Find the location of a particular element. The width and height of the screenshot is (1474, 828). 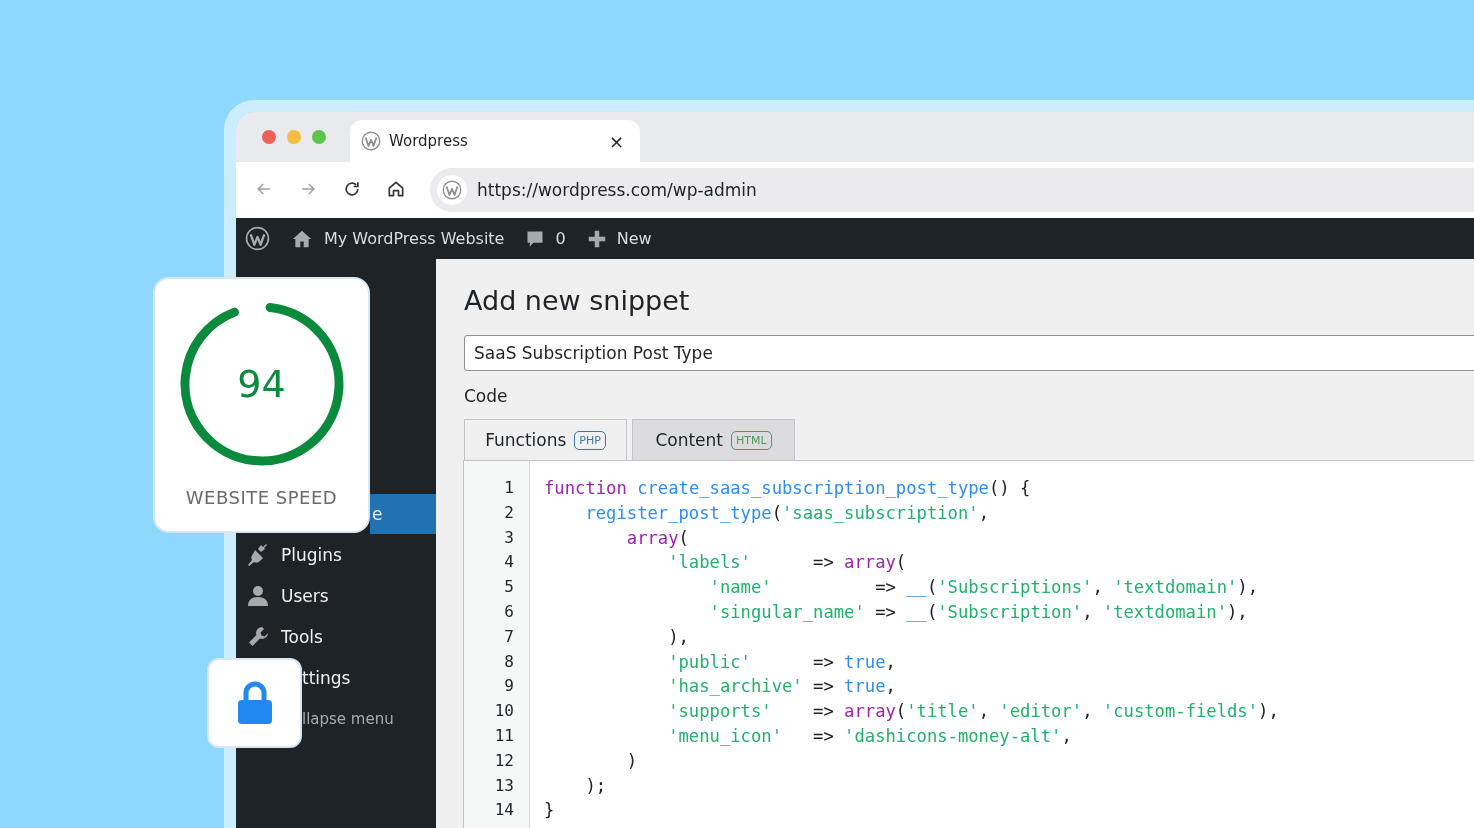

code-line: 'singular_name' => __('Subscription', 'textdomain'), is located at coordinates (978, 612).